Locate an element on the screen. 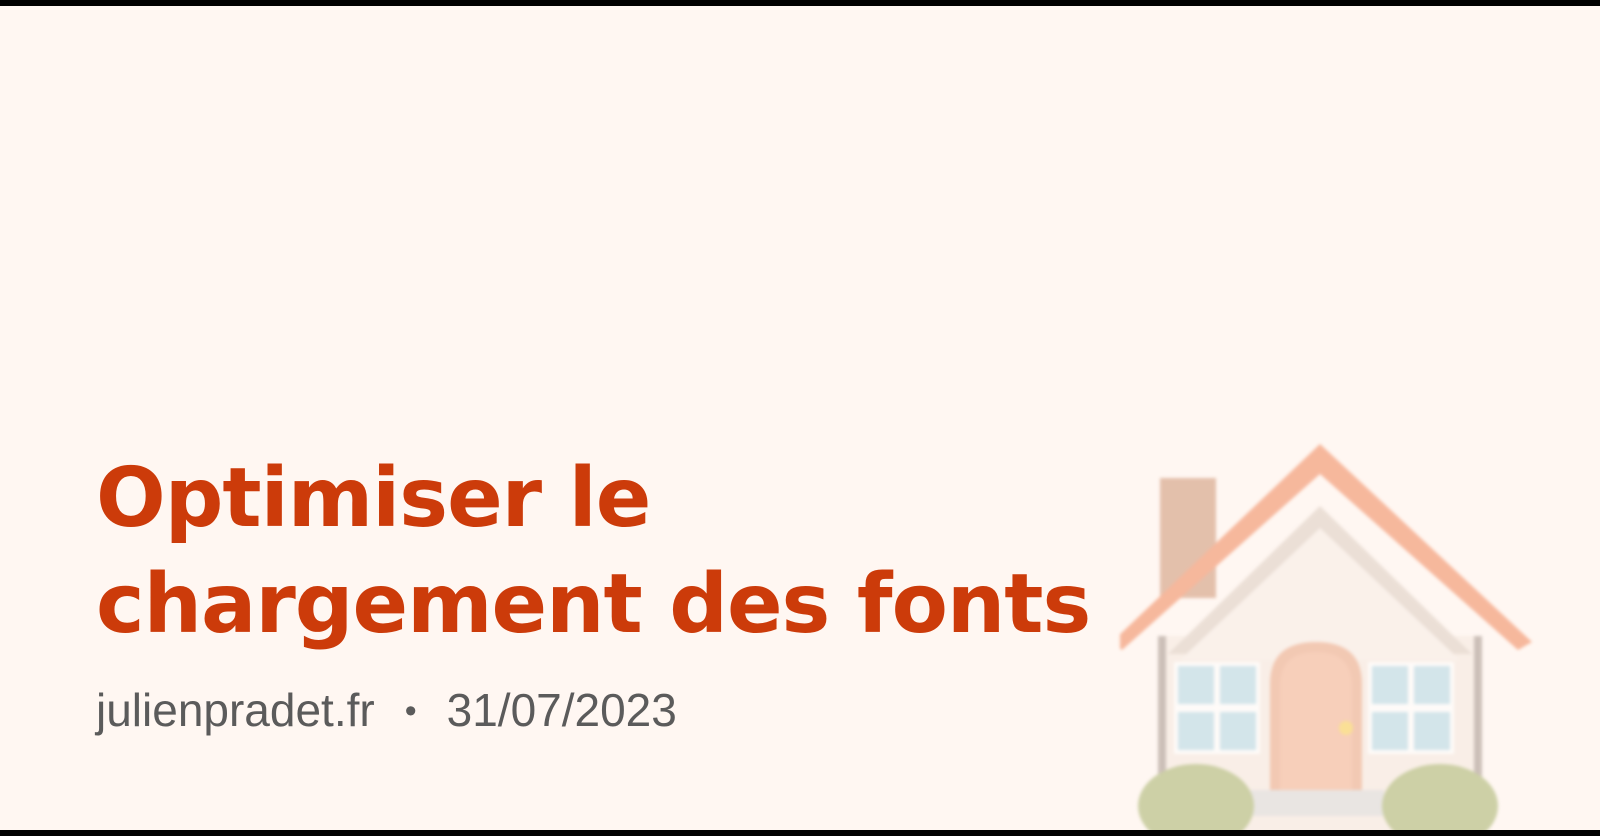 The width and height of the screenshot is (1600, 836). house-icon is located at coordinates (1326, 637).